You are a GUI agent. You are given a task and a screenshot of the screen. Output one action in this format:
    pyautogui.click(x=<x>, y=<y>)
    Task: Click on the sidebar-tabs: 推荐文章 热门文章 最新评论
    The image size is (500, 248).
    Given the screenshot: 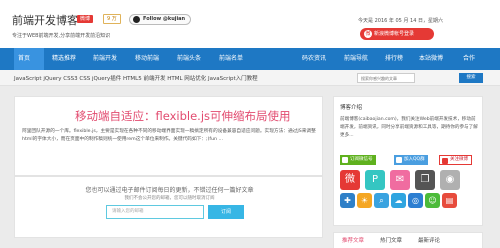 What is the action you would take?
    pyautogui.click(x=408, y=240)
    